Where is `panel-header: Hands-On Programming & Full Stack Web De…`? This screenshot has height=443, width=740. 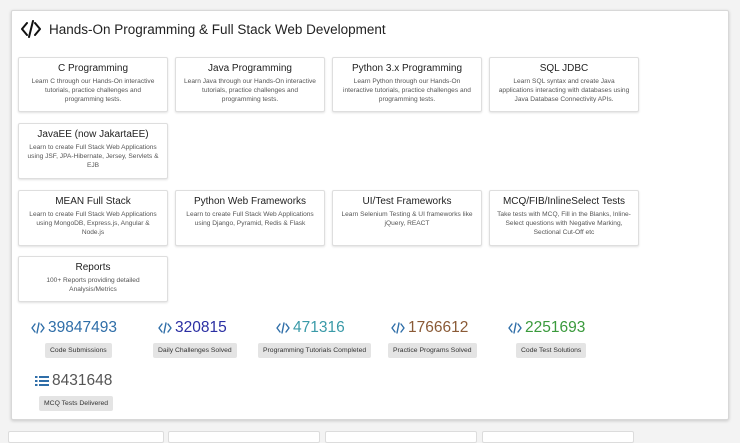
panel-header: Hands-On Programming & Full Stack Web De… is located at coordinates (203, 29).